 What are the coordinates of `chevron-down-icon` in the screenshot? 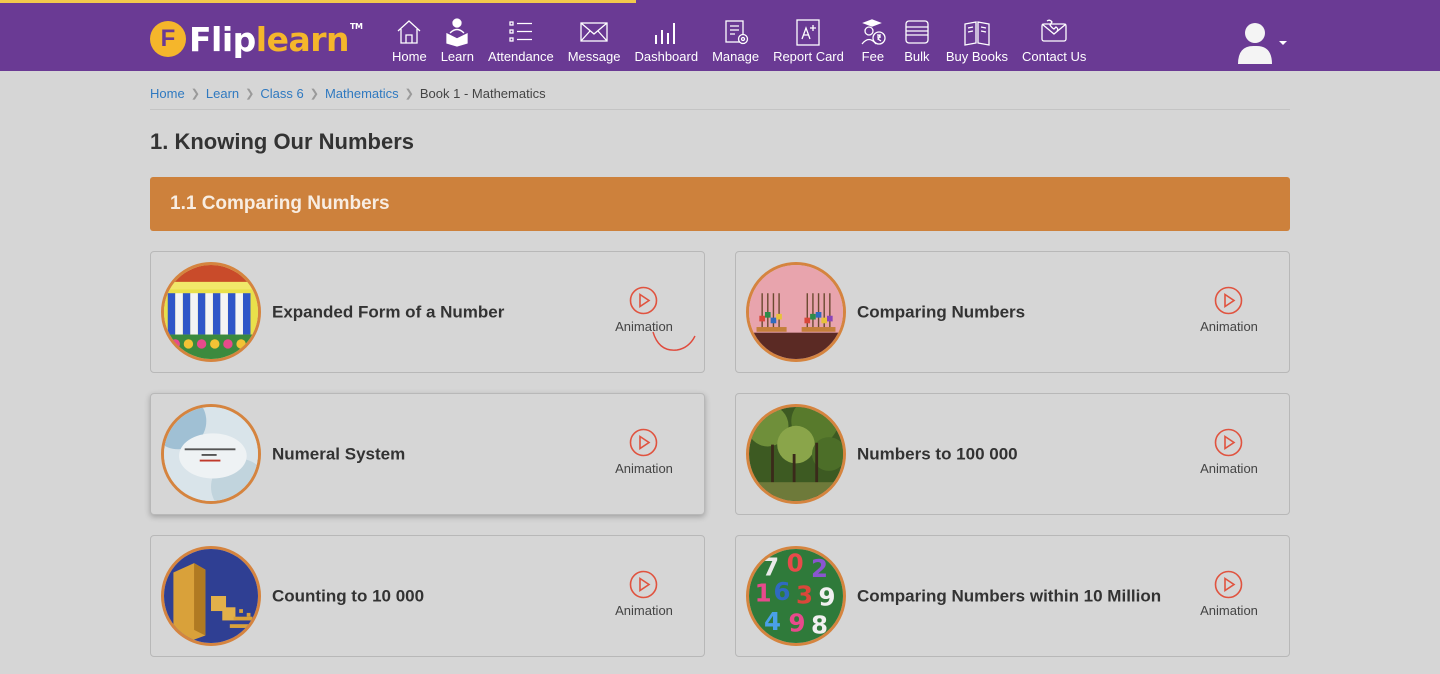 It's located at (1283, 43).